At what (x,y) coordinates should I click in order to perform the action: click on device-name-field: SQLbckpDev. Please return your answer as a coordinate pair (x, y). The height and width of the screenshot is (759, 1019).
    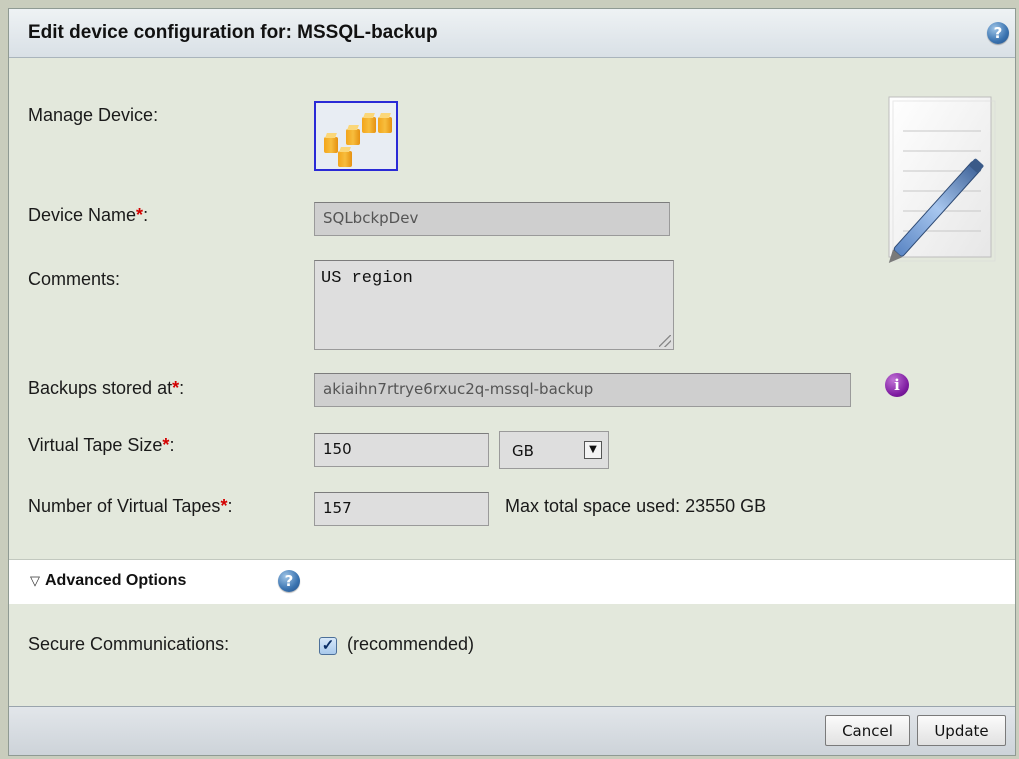
    Looking at the image, I should click on (492, 219).